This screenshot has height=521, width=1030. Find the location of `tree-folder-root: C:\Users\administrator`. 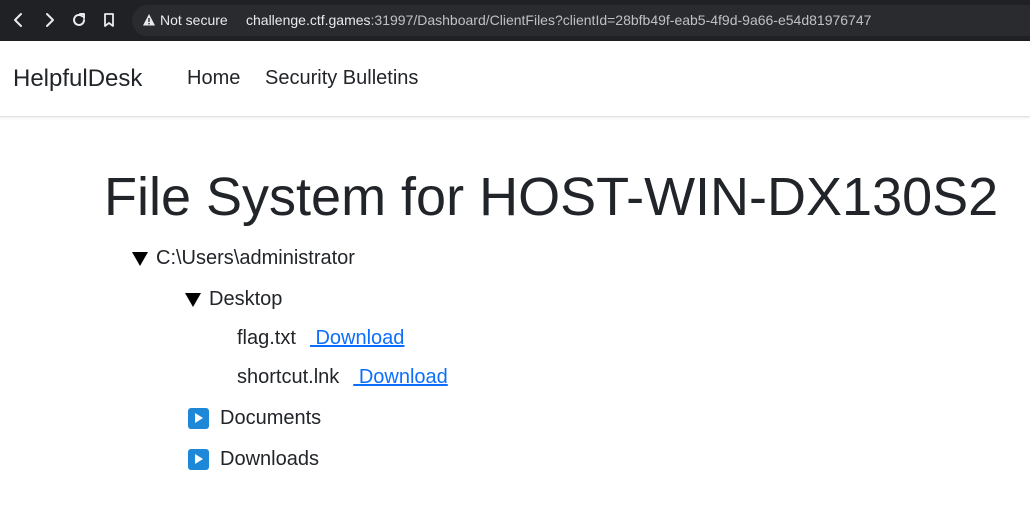

tree-folder-root: C:\Users\administrator is located at coordinates (243, 258).